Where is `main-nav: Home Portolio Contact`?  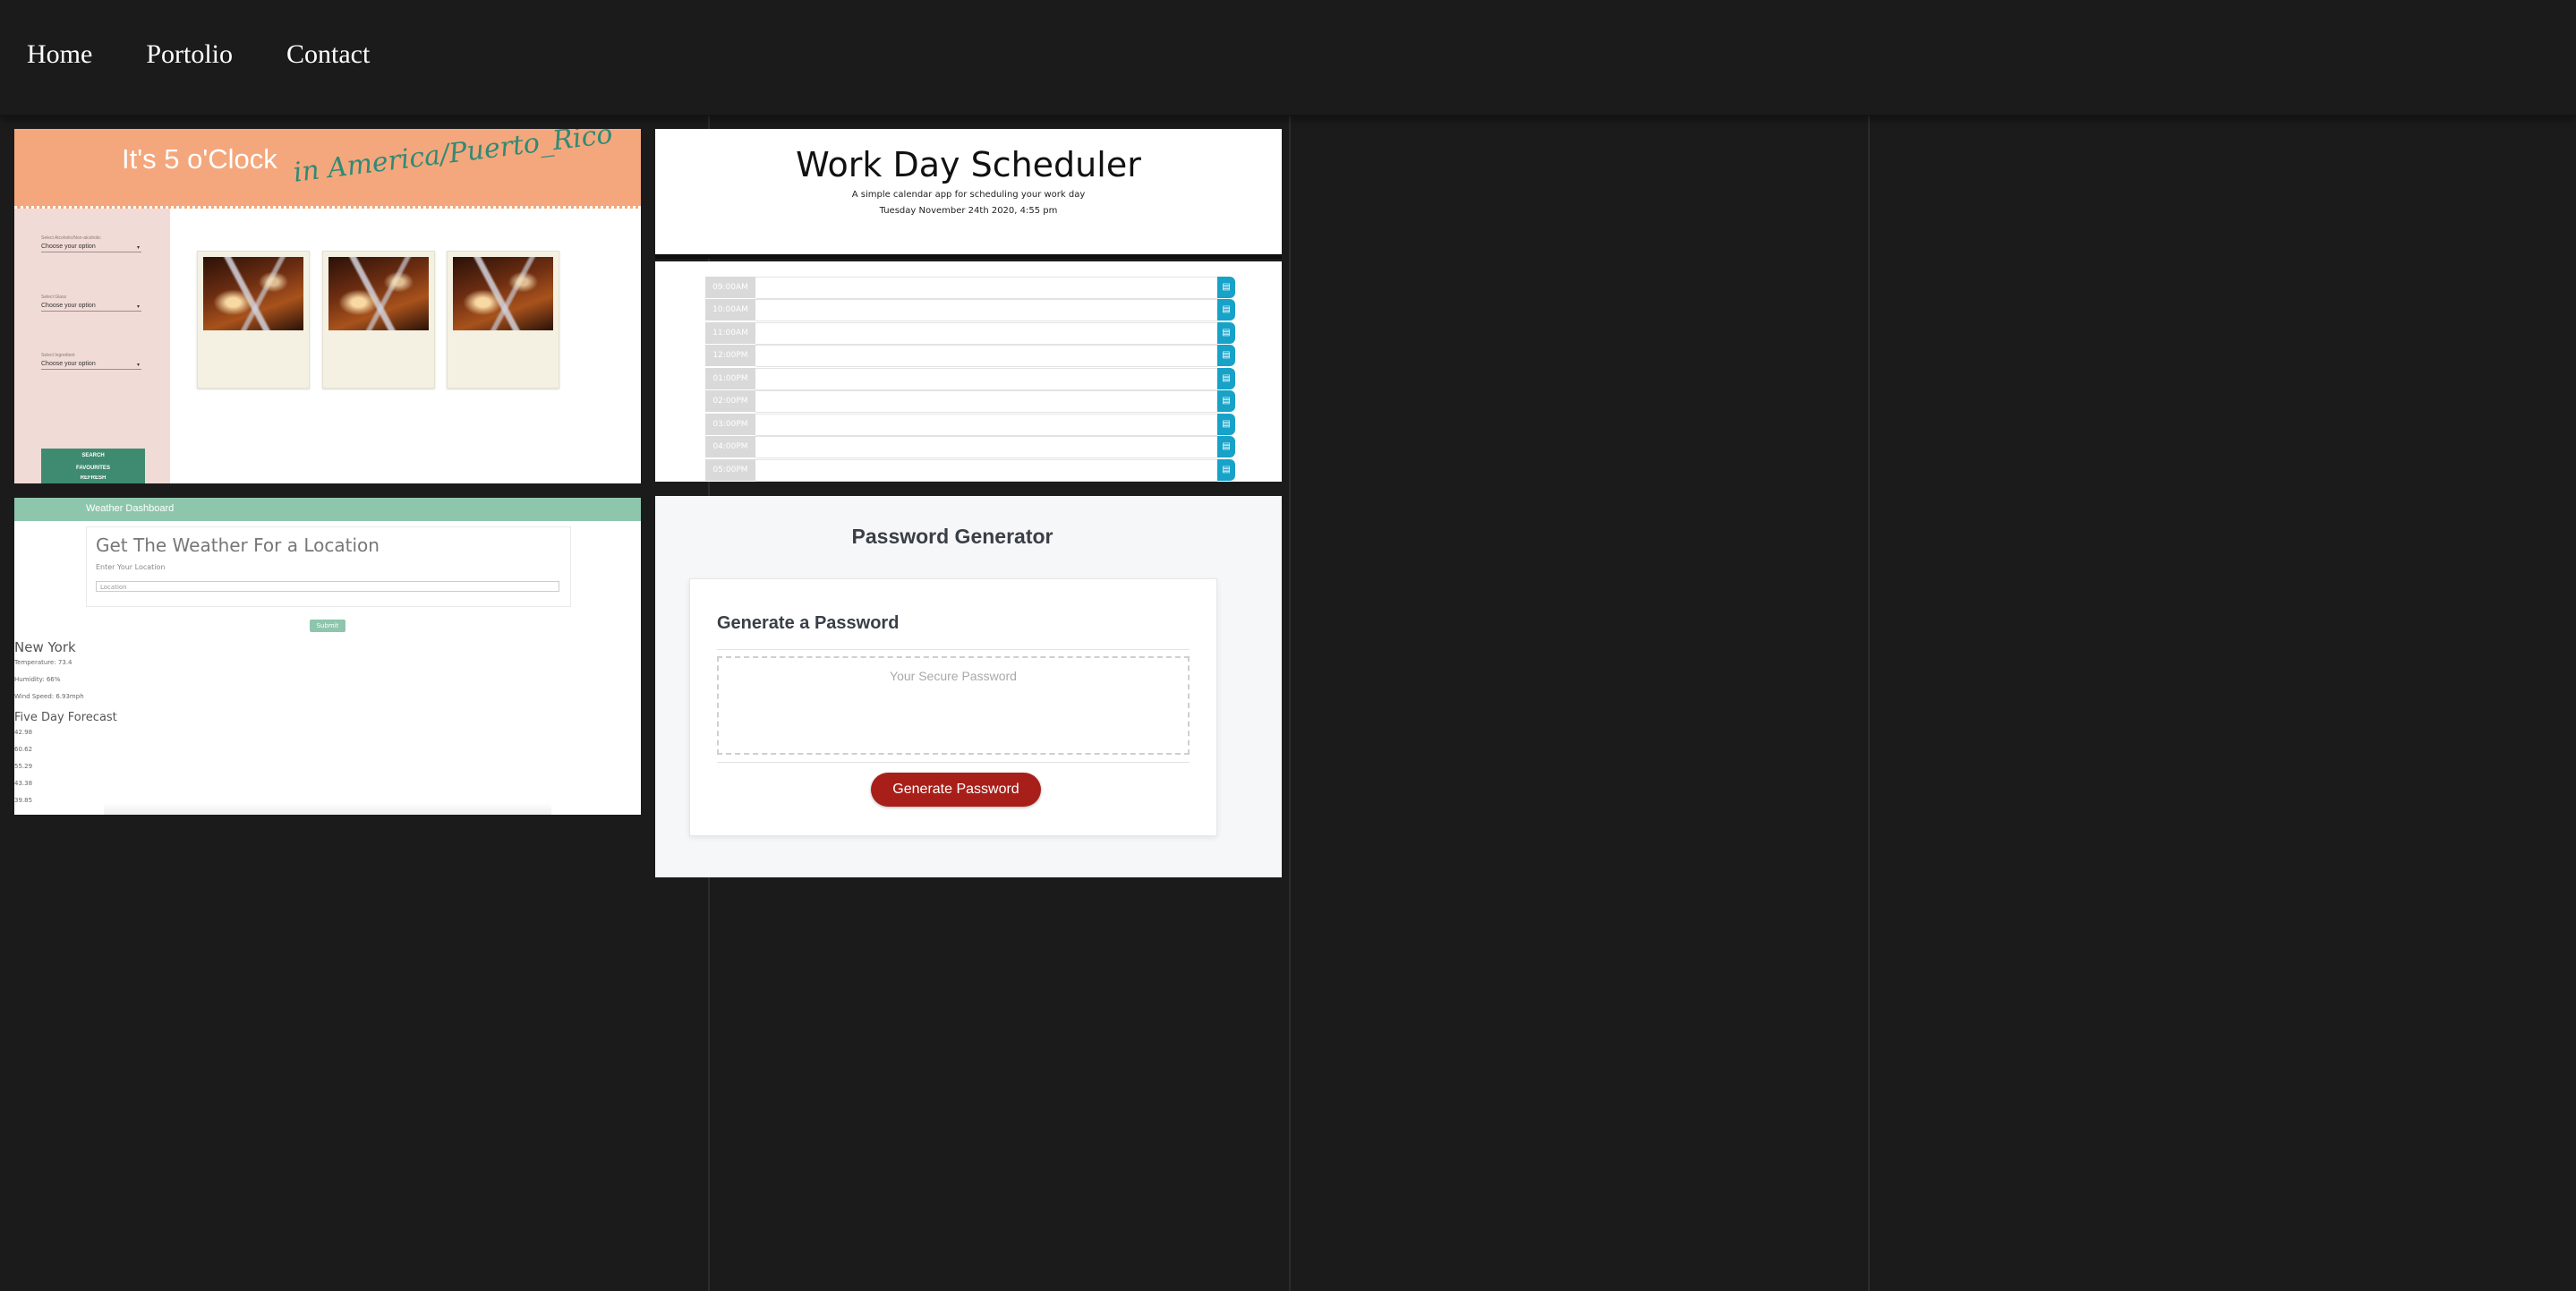 main-nav: Home Portolio Contact is located at coordinates (225, 54).